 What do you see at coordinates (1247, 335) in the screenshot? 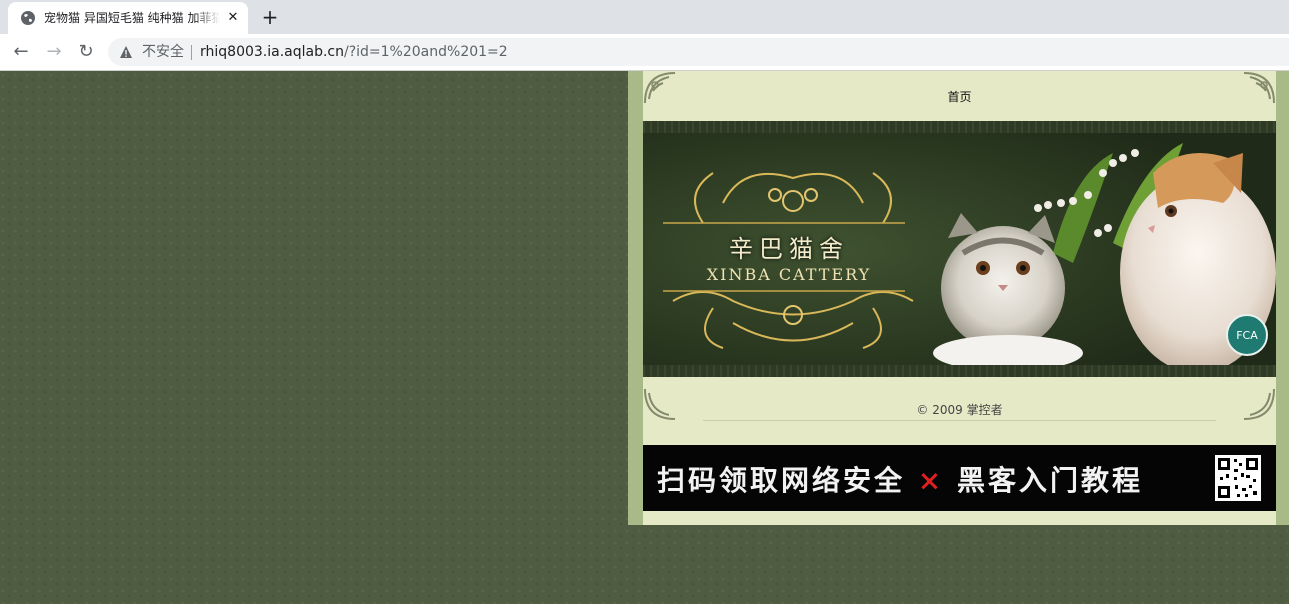
I see `banner-badge-text: FCA` at bounding box center [1247, 335].